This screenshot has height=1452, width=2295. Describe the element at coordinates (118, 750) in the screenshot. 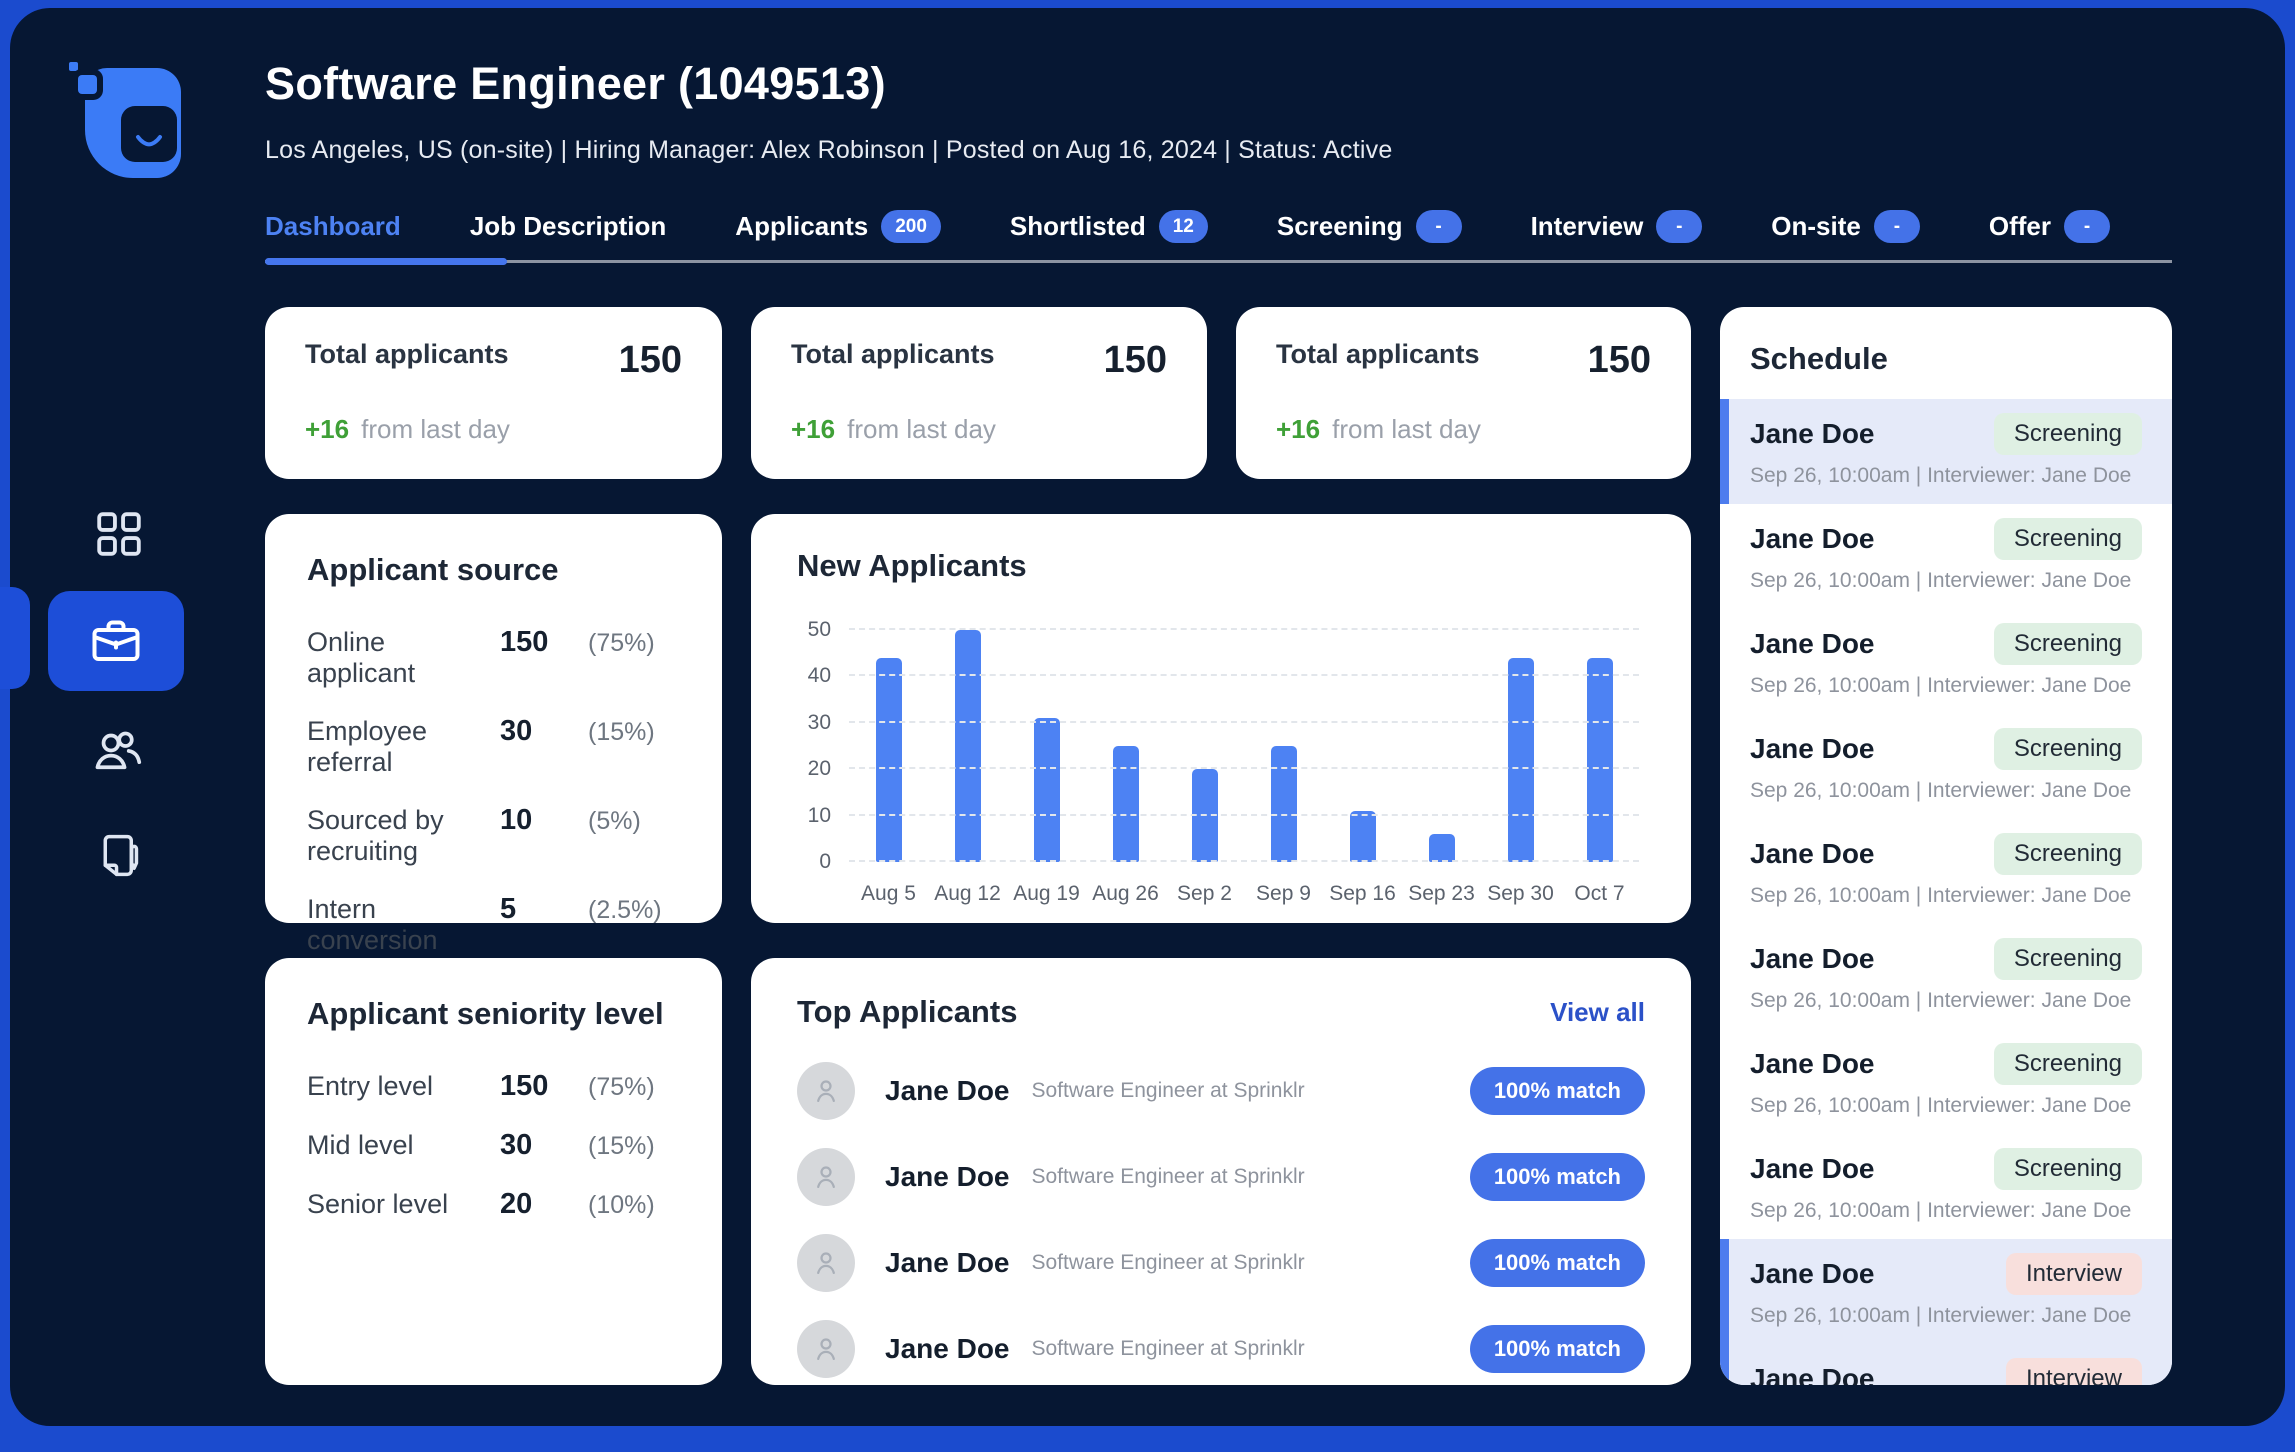

I see `sidebar-item-candidates` at that location.